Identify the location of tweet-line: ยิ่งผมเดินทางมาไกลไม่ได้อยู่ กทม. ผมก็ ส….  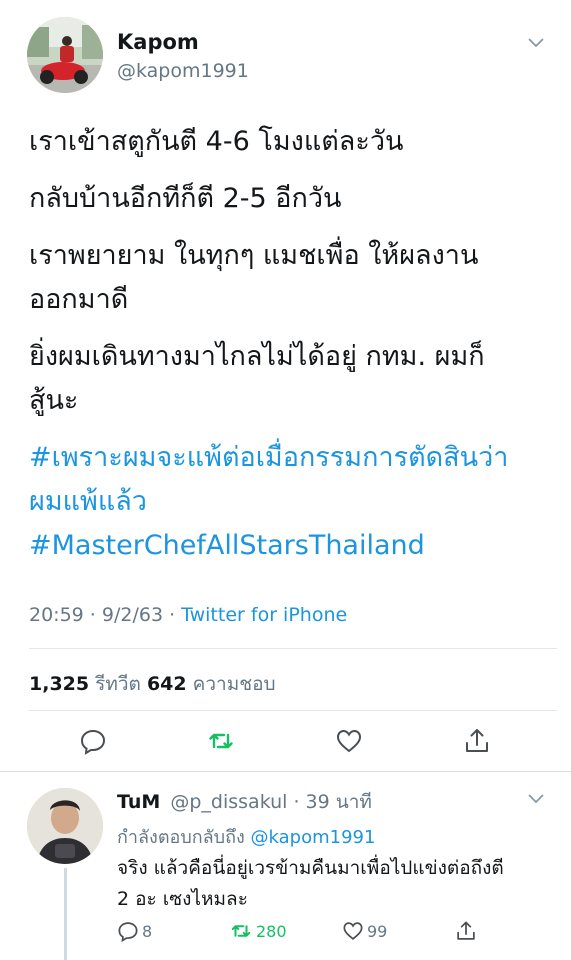
(257, 378).